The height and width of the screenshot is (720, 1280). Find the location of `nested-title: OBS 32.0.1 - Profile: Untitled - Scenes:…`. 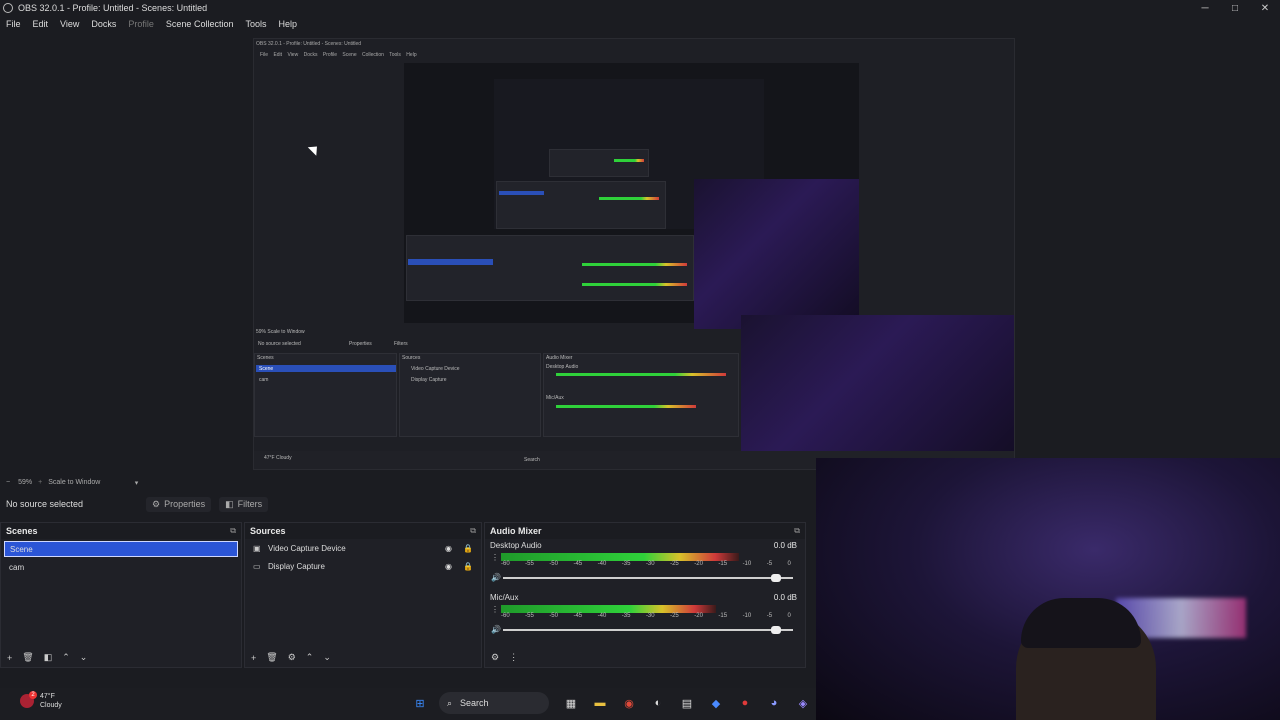

nested-title: OBS 32.0.1 - Profile: Untitled - Scenes:… is located at coordinates (309, 44).